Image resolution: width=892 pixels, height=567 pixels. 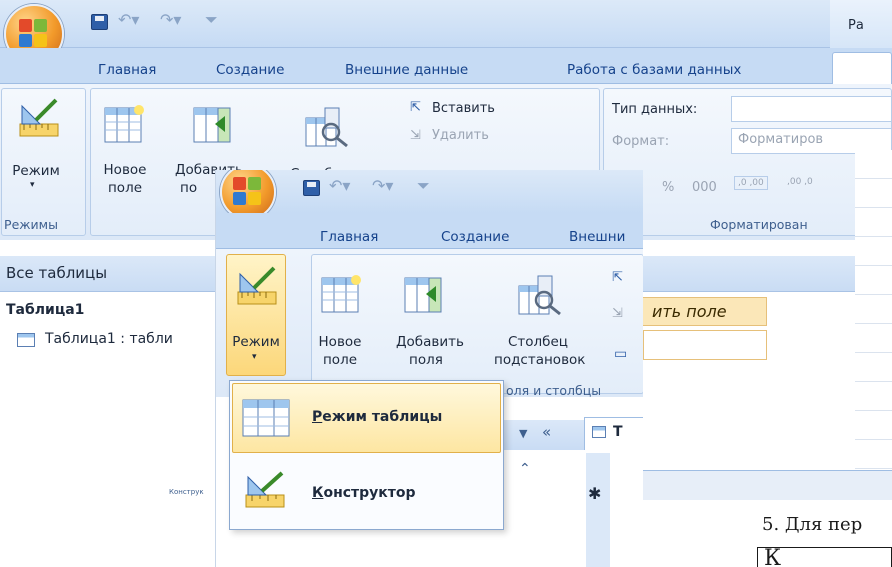 What do you see at coordinates (40, 120) in the screenshot?
I see `mode-icon` at bounding box center [40, 120].